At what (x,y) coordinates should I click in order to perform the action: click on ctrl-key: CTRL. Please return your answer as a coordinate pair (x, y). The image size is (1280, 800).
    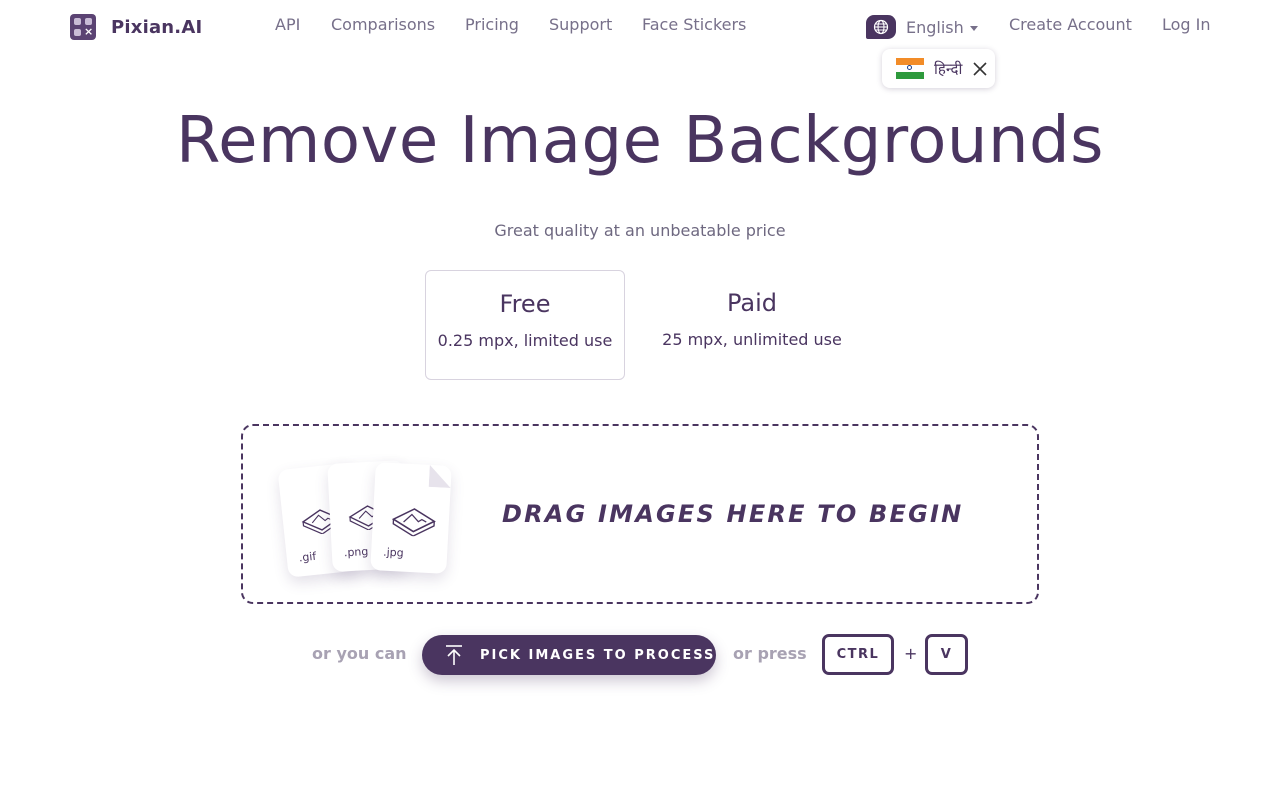
    Looking at the image, I should click on (858, 654).